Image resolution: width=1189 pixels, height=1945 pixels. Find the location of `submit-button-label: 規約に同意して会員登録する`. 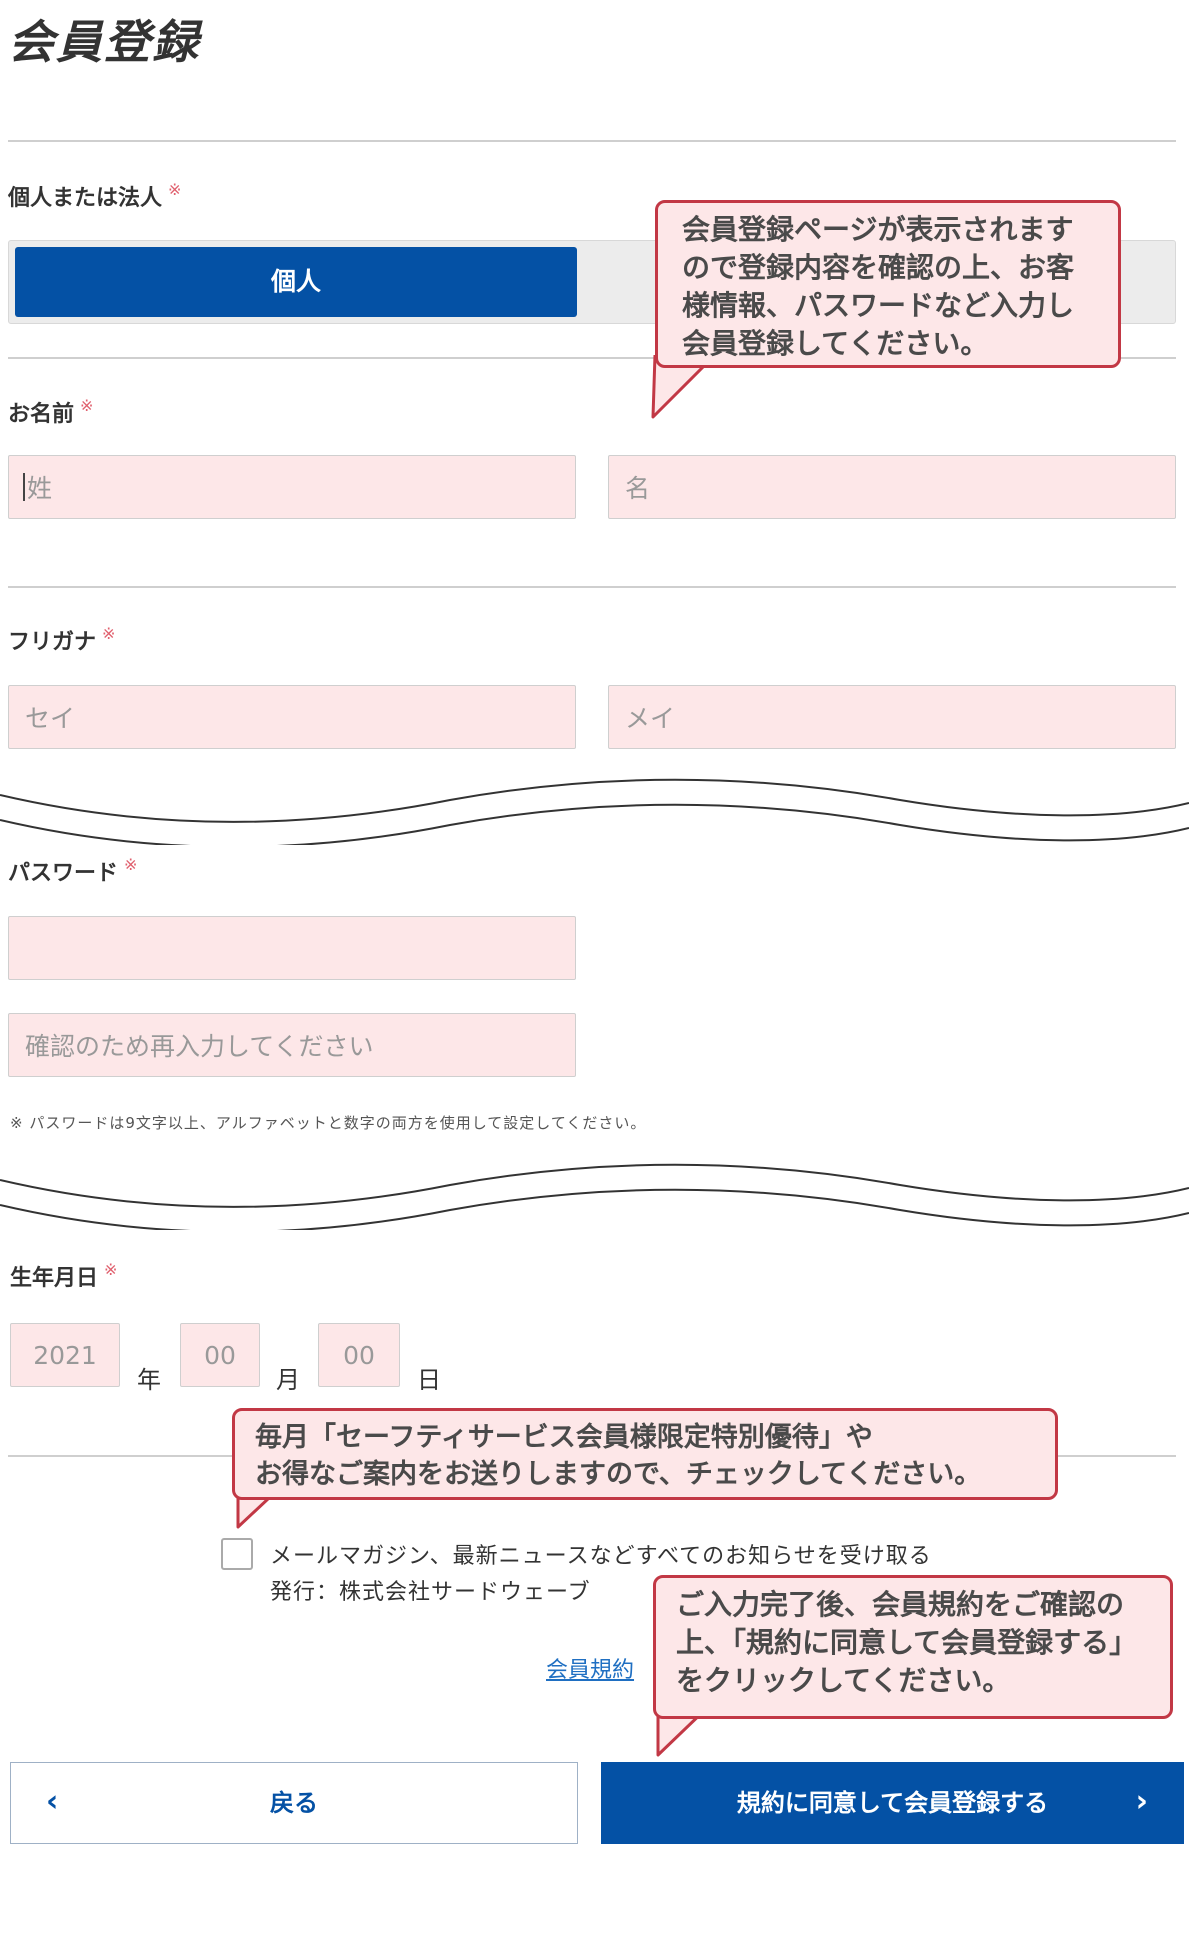

submit-button-label: 規約に同意して会員登録する is located at coordinates (892, 1803).